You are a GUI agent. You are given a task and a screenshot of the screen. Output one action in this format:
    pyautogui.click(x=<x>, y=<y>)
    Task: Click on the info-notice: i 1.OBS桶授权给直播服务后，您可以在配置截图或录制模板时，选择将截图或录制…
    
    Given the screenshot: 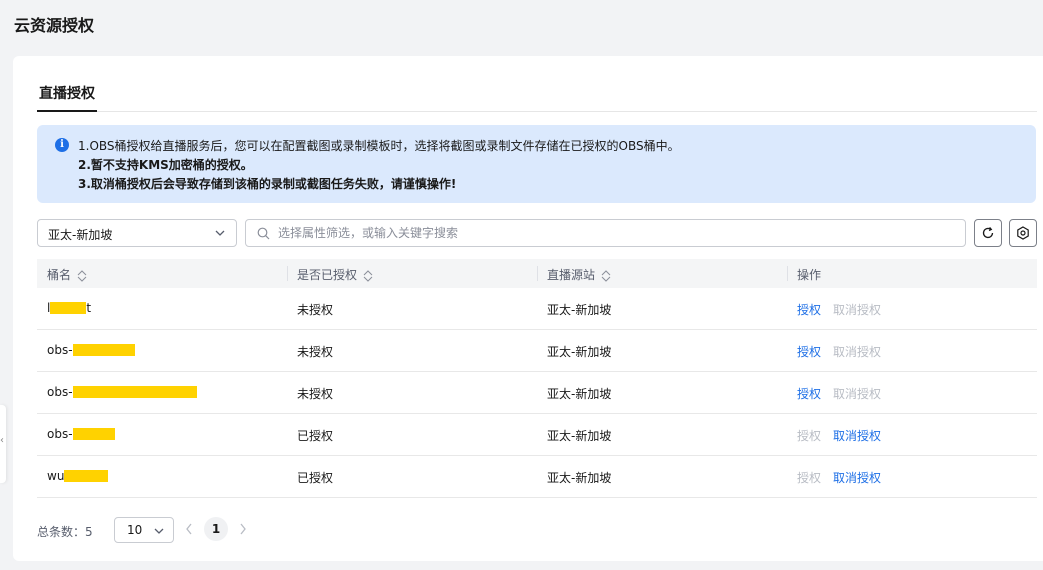 What is the action you would take?
    pyautogui.click(x=536, y=164)
    